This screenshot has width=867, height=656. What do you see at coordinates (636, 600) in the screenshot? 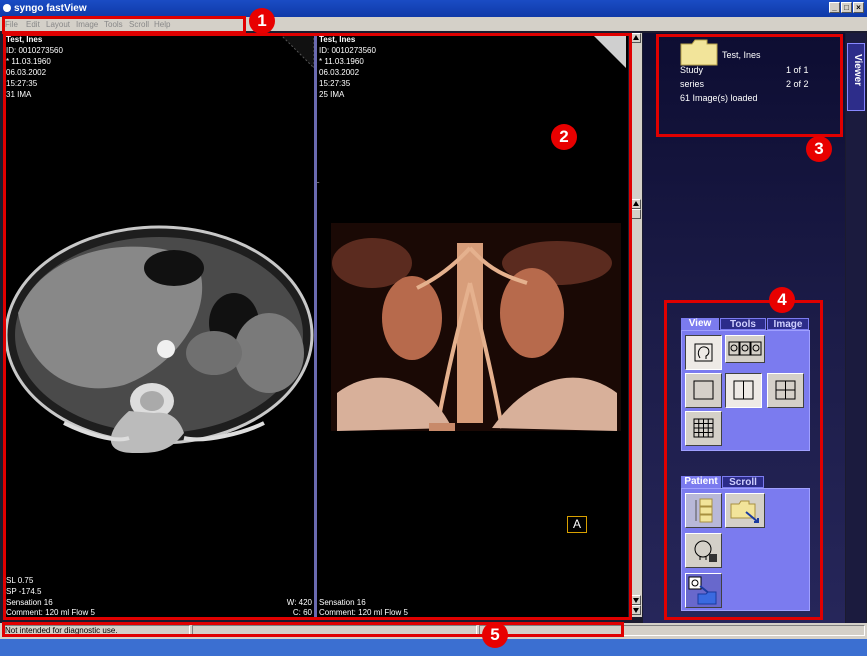
I see `scroll-down-button` at bounding box center [636, 600].